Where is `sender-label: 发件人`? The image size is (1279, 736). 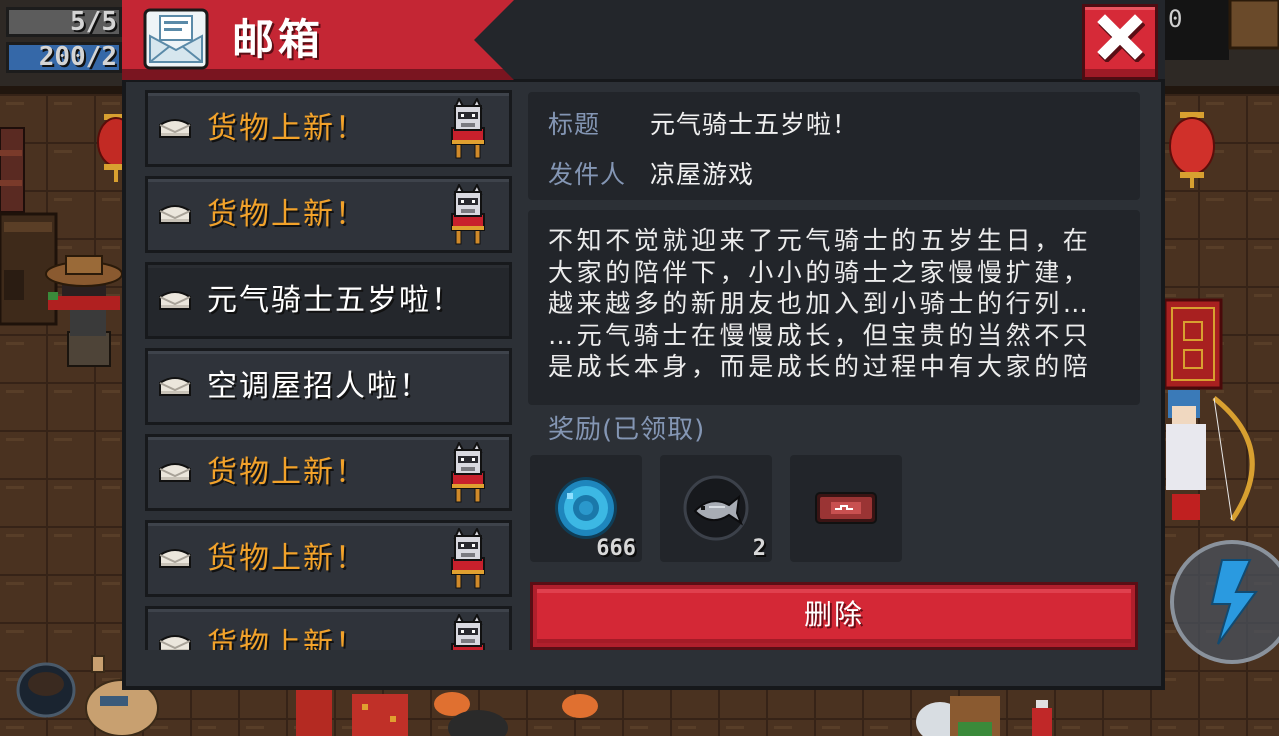 sender-label: 发件人 is located at coordinates (587, 174).